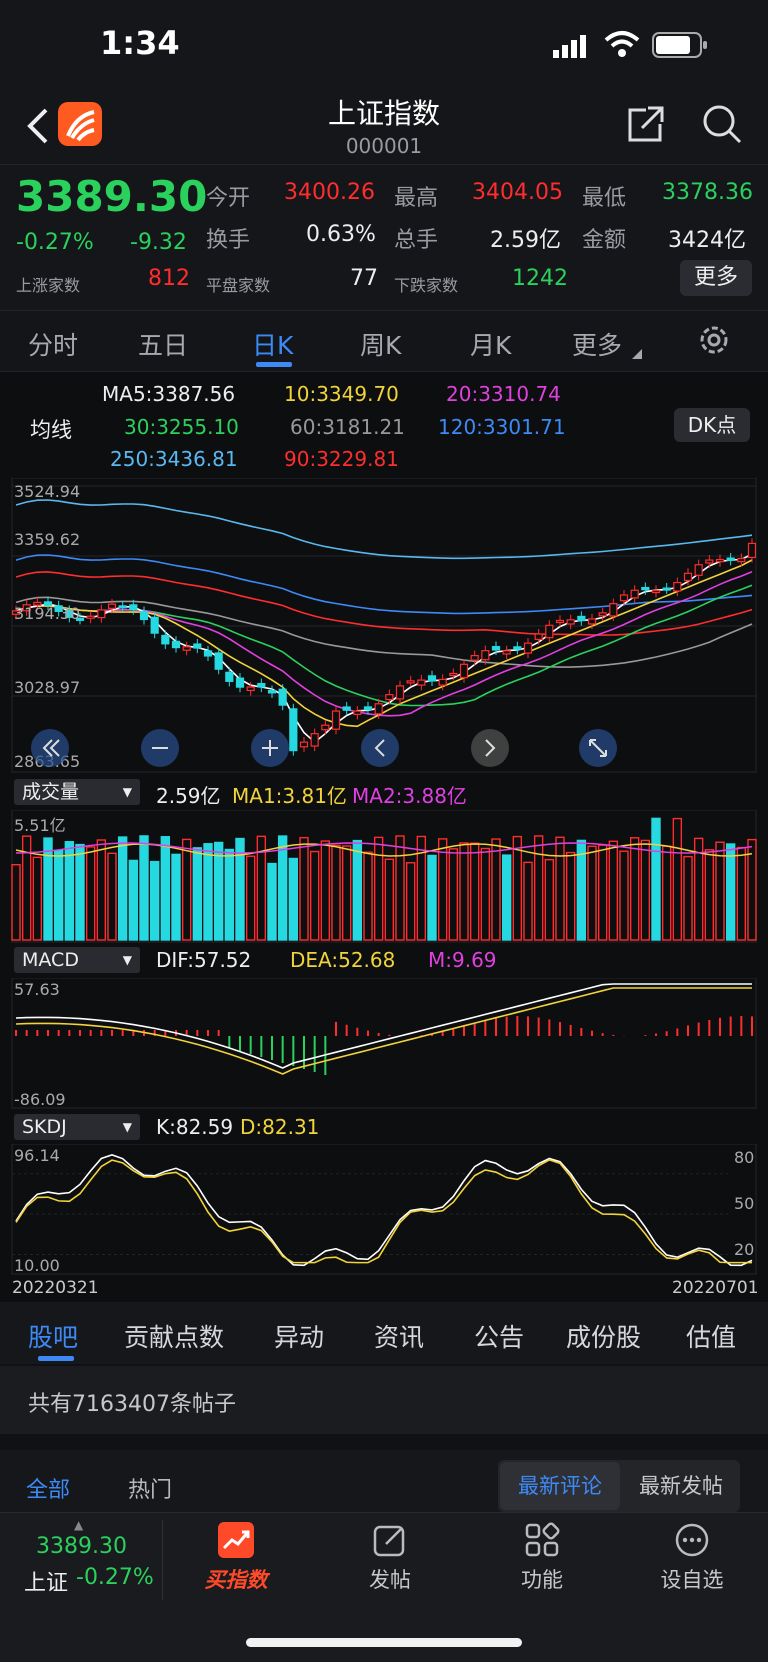  Describe the element at coordinates (380, 748) in the screenshot. I see `scroll-left-icon` at that location.